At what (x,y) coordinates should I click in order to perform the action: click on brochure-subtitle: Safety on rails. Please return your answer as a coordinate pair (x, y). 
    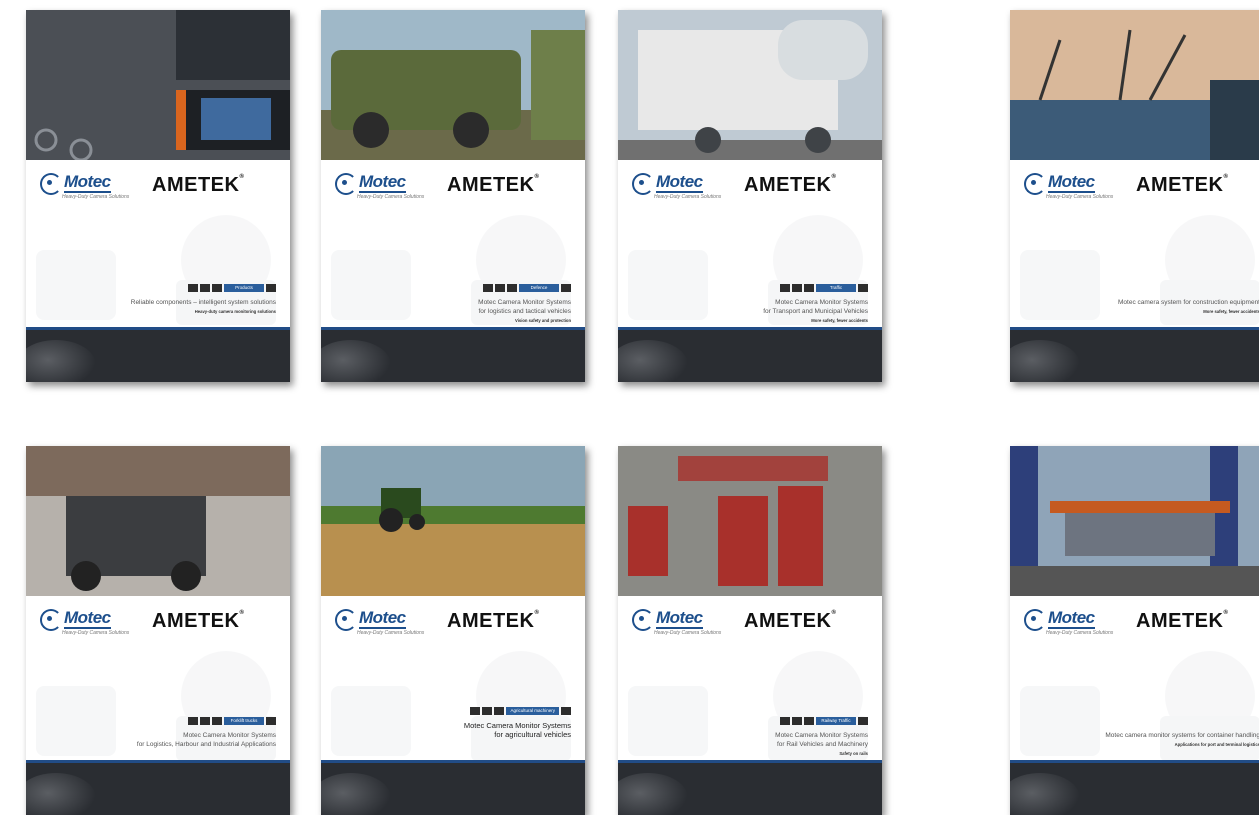
    Looking at the image, I should click on (853, 753).